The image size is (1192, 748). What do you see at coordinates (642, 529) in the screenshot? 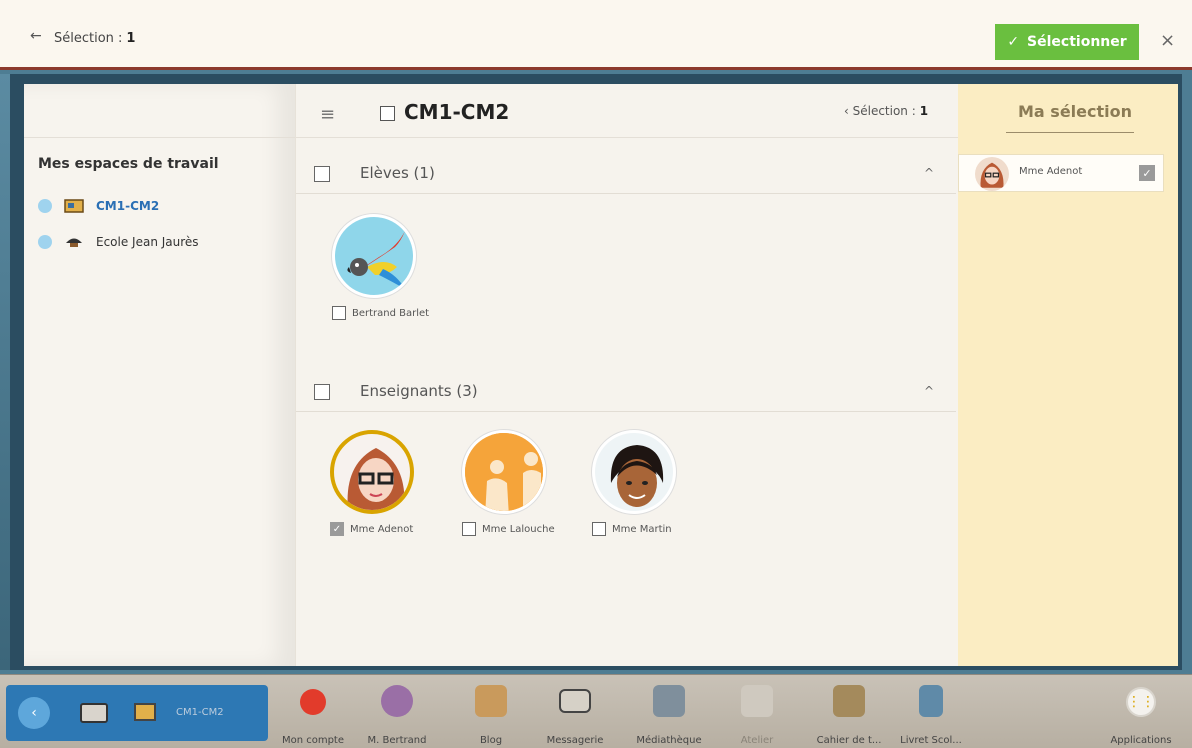
I see `person-name: Mme Martin` at bounding box center [642, 529].